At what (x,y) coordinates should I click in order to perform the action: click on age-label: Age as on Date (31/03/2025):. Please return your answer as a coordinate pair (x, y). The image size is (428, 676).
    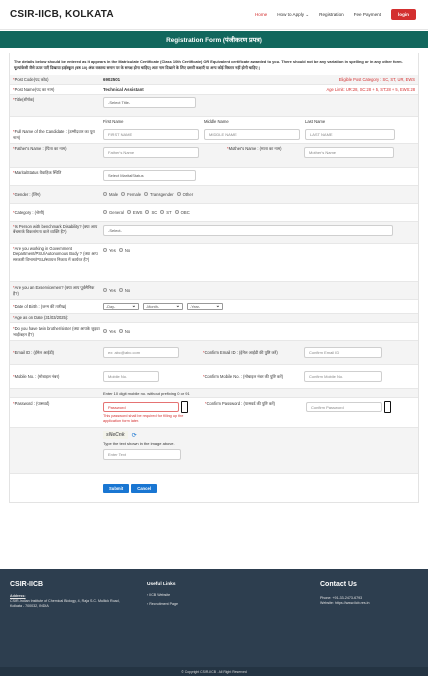
    Looking at the image, I should click on (41, 318).